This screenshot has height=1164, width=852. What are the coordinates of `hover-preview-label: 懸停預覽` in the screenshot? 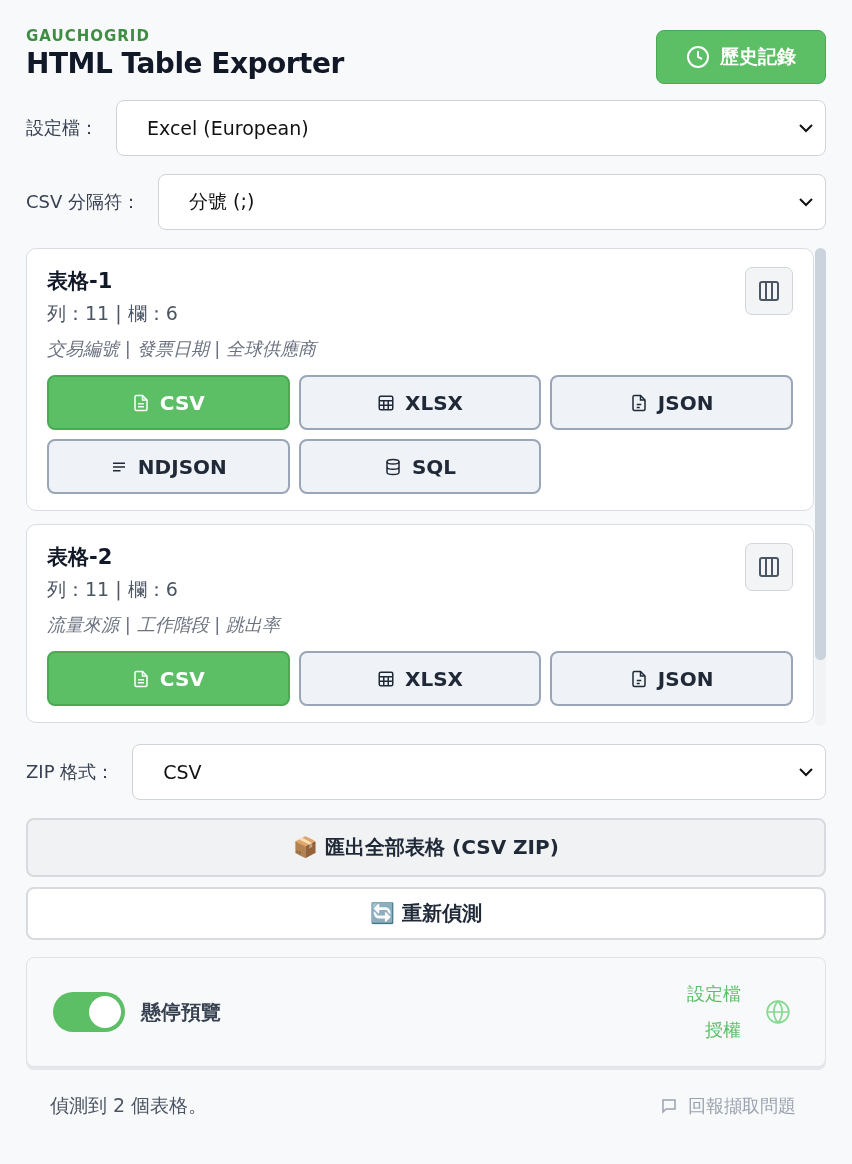 It's located at (181, 1012).